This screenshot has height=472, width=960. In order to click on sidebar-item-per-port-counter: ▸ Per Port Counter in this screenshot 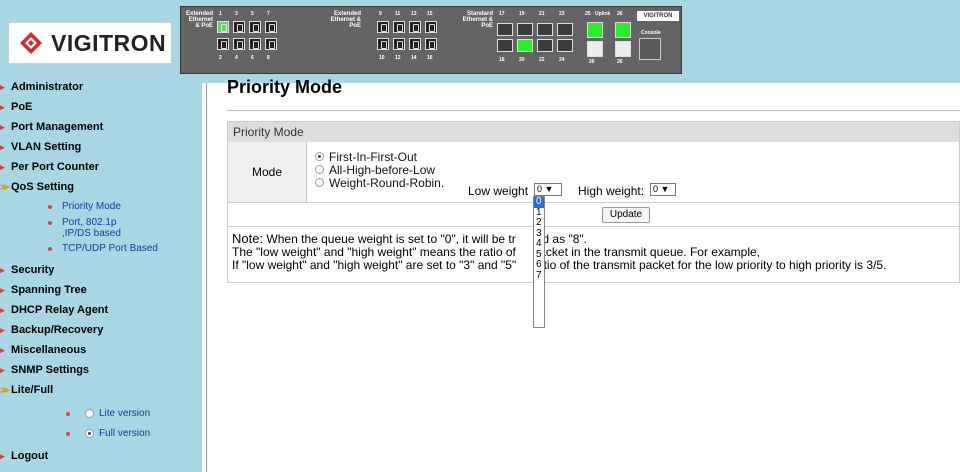, I will do `click(49, 167)`.